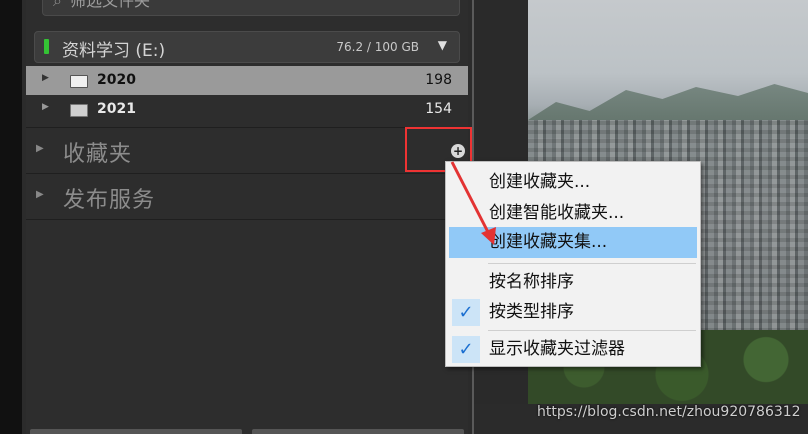  What do you see at coordinates (136, 431) in the screenshot?
I see `import-button` at bounding box center [136, 431].